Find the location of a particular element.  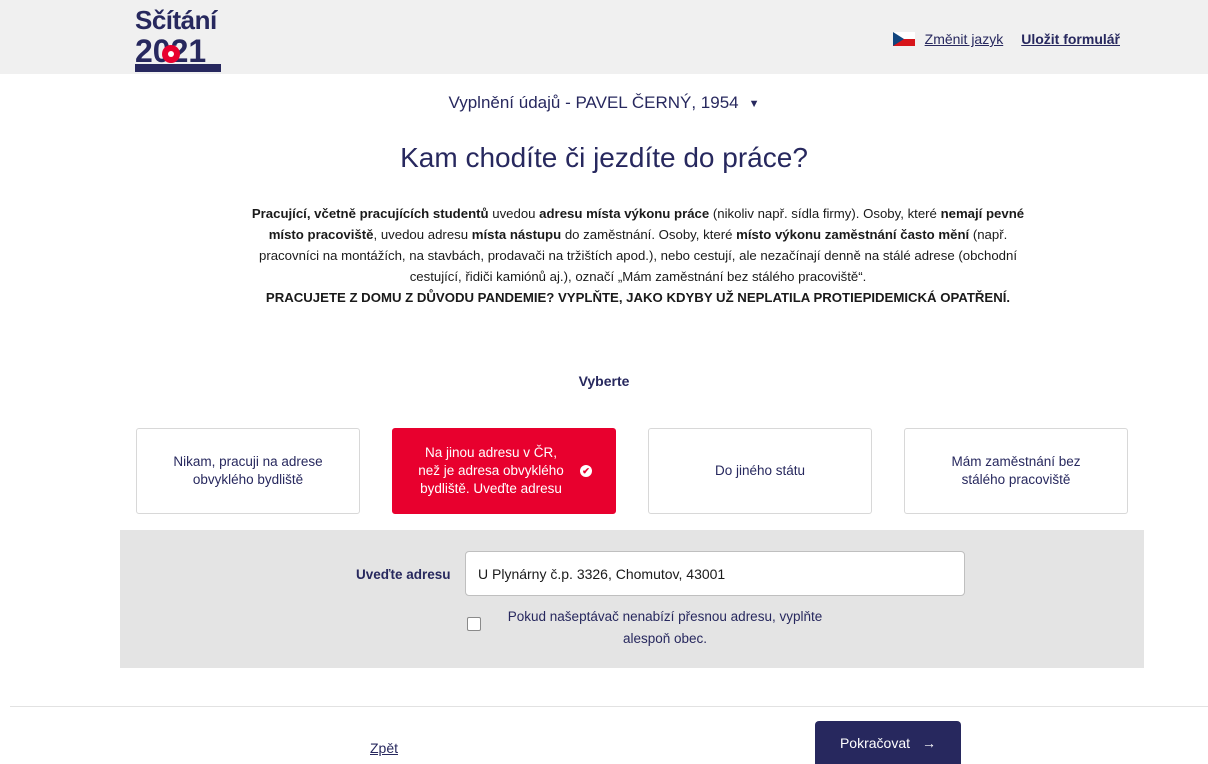

option-label: Mám zaměstnání bez stálého pracoviště is located at coordinates (1016, 470).